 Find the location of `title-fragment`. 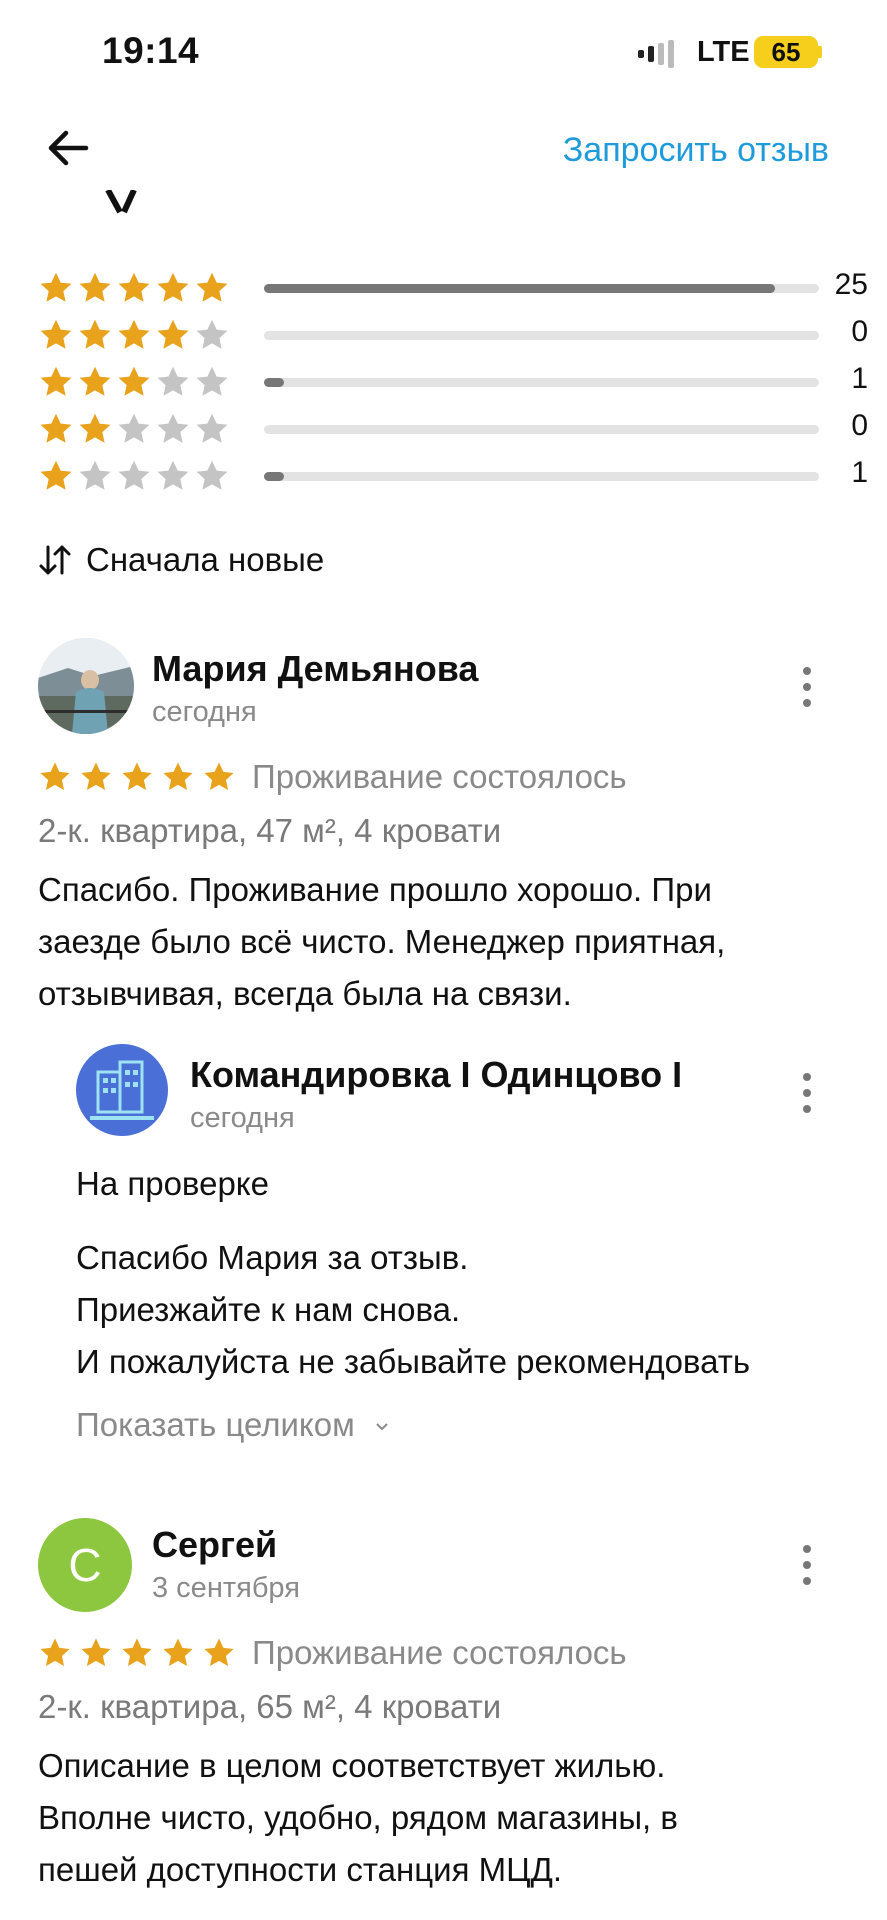

title-fragment is located at coordinates (121, 202).